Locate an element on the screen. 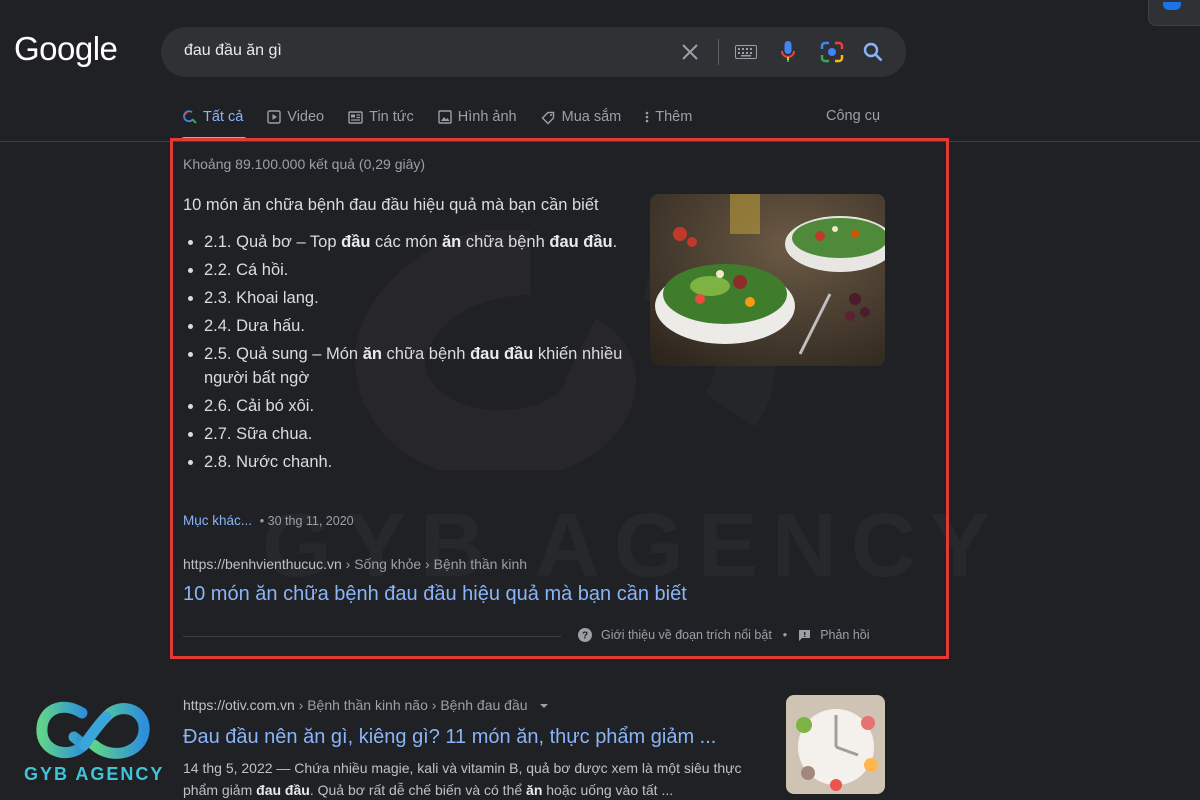 Image resolution: width=1200 pixels, height=800 pixels. list-item: 2.7. Sữa chua. is located at coordinates (403, 434).